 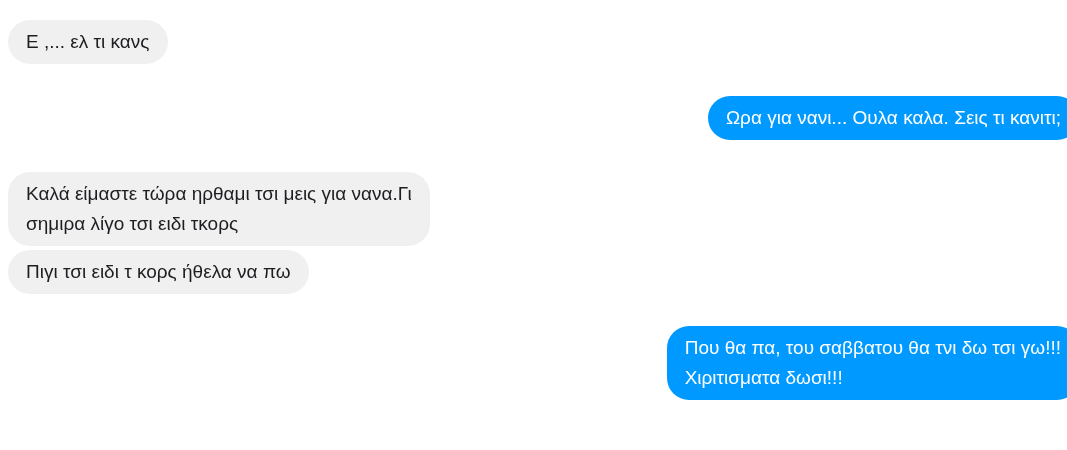 I want to click on message-text: Ε ,... ελ τι κανς, so click(x=88, y=42).